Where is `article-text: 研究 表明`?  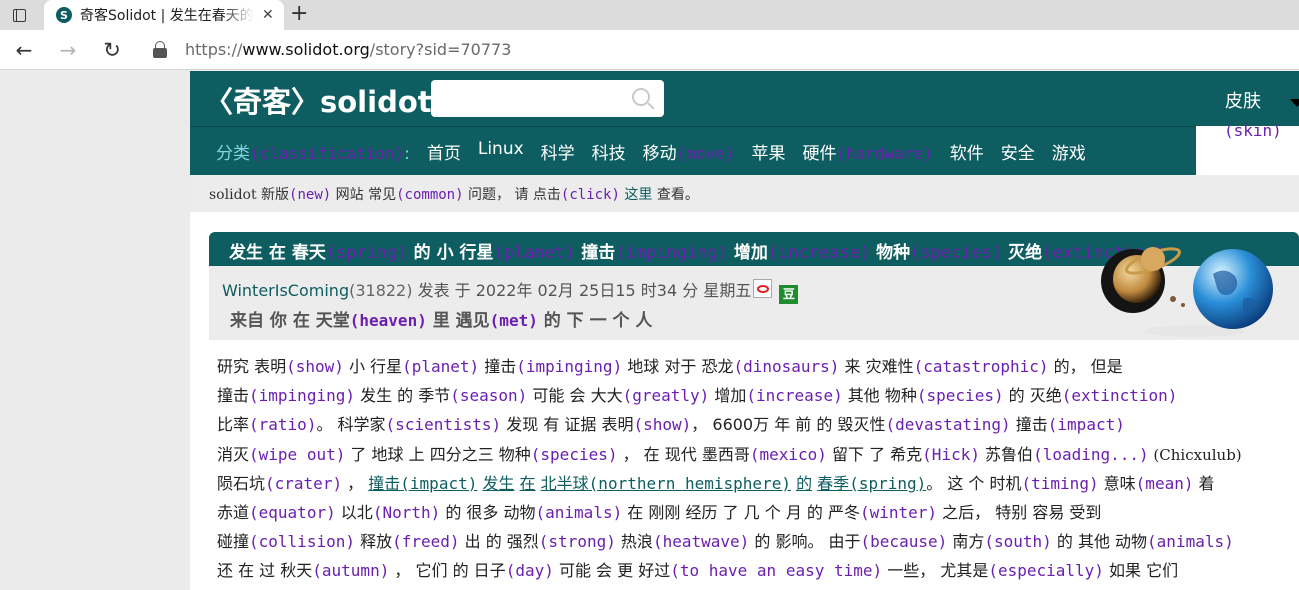
article-text: 研究 表明 is located at coordinates (252, 366).